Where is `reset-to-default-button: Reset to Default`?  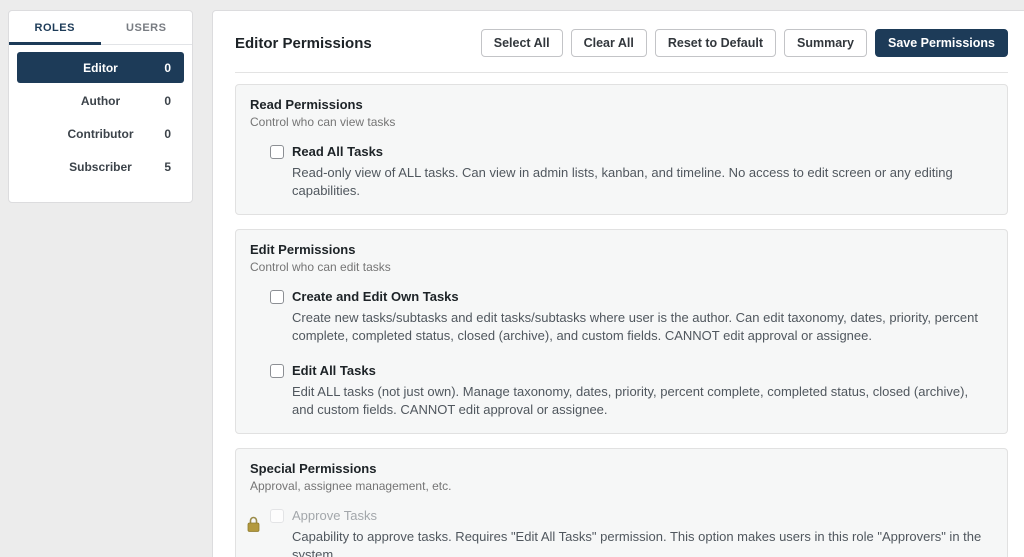
reset-to-default-button: Reset to Default is located at coordinates (715, 43).